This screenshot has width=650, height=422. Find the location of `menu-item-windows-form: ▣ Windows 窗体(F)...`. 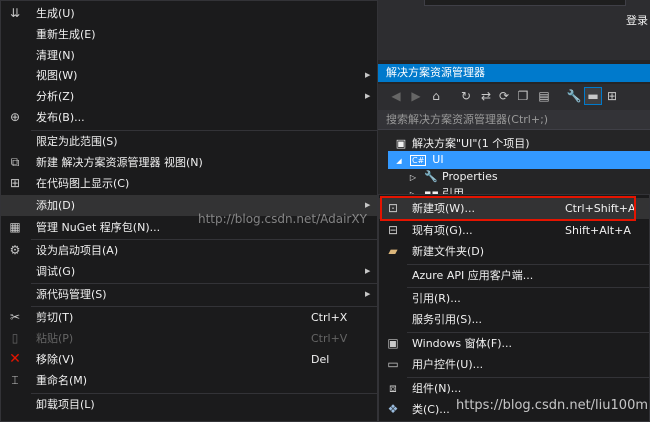

menu-item-windows-form: ▣ Windows 窗体(F)... is located at coordinates (514, 343).